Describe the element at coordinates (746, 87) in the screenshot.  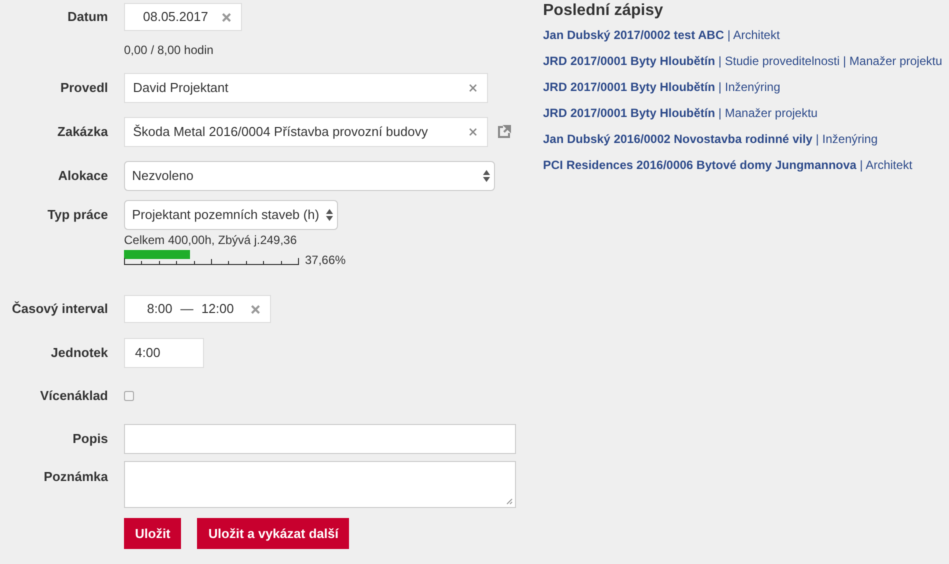
I see `recent-entry: JRD 2017/0001 Byty Hloubětín | Inženýring` at that location.